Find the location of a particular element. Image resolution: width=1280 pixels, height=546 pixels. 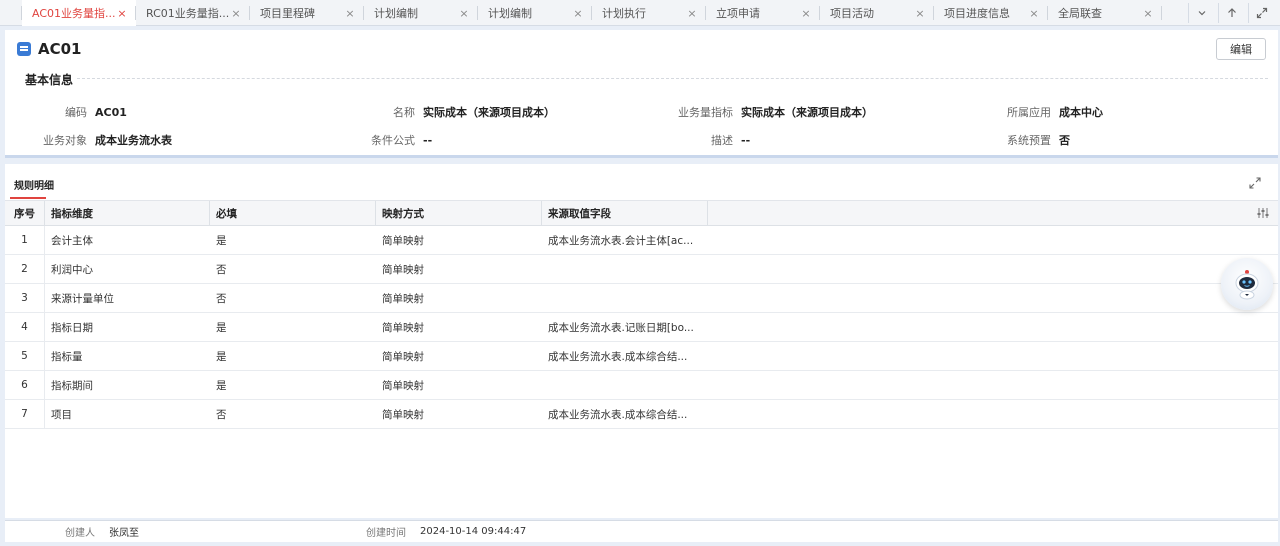

assistant-button is located at coordinates (1247, 284).